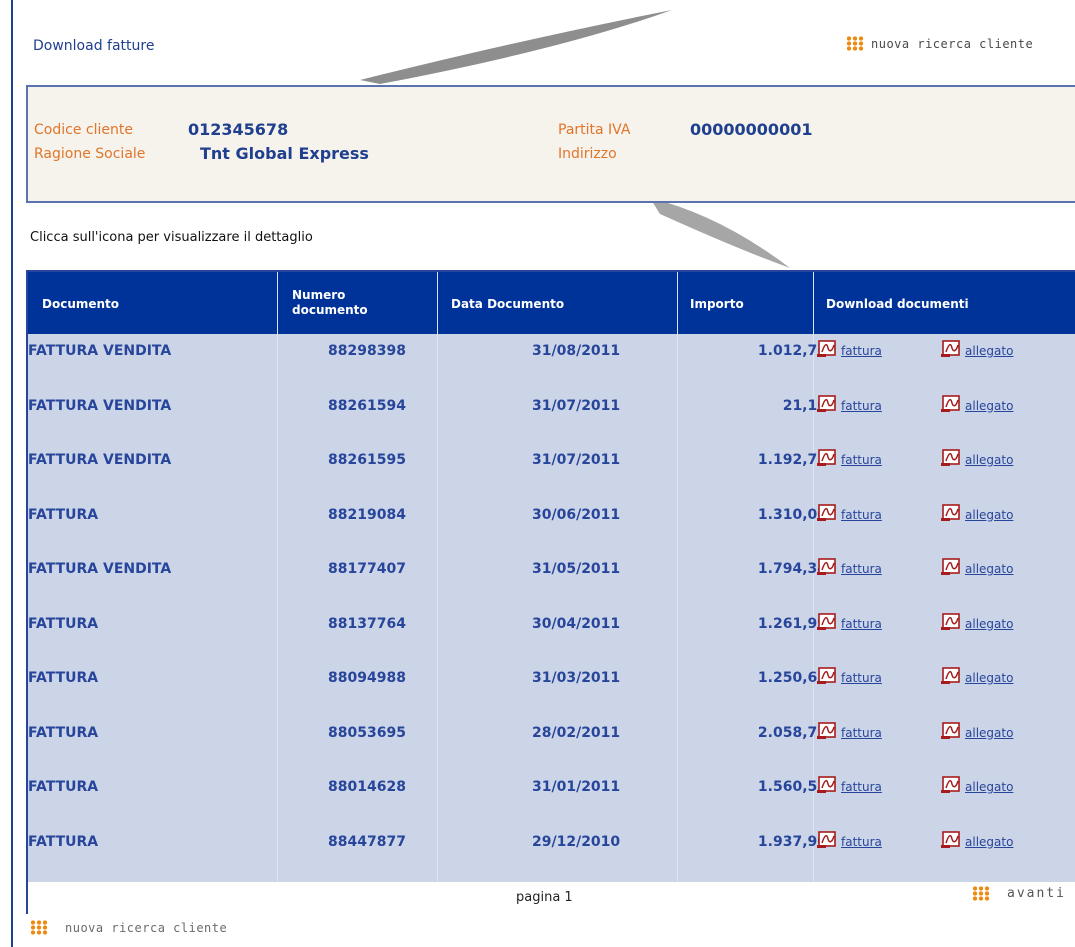 The width and height of the screenshot is (1075, 947). Describe the element at coordinates (367, 841) in the screenshot. I see `document-number-cell: 88447877` at that location.